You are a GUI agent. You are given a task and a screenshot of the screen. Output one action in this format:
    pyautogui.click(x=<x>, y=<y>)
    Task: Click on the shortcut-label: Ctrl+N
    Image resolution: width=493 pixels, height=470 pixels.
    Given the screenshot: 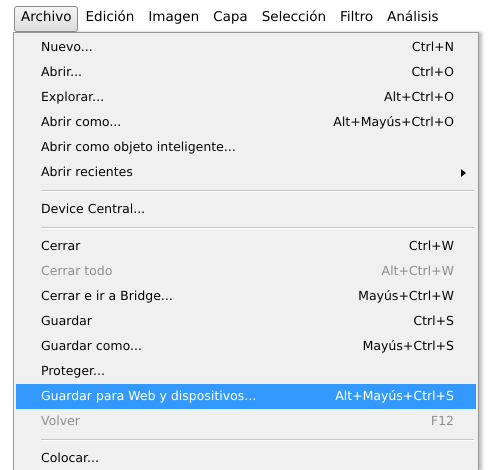 What is the action you would take?
    pyautogui.click(x=433, y=47)
    